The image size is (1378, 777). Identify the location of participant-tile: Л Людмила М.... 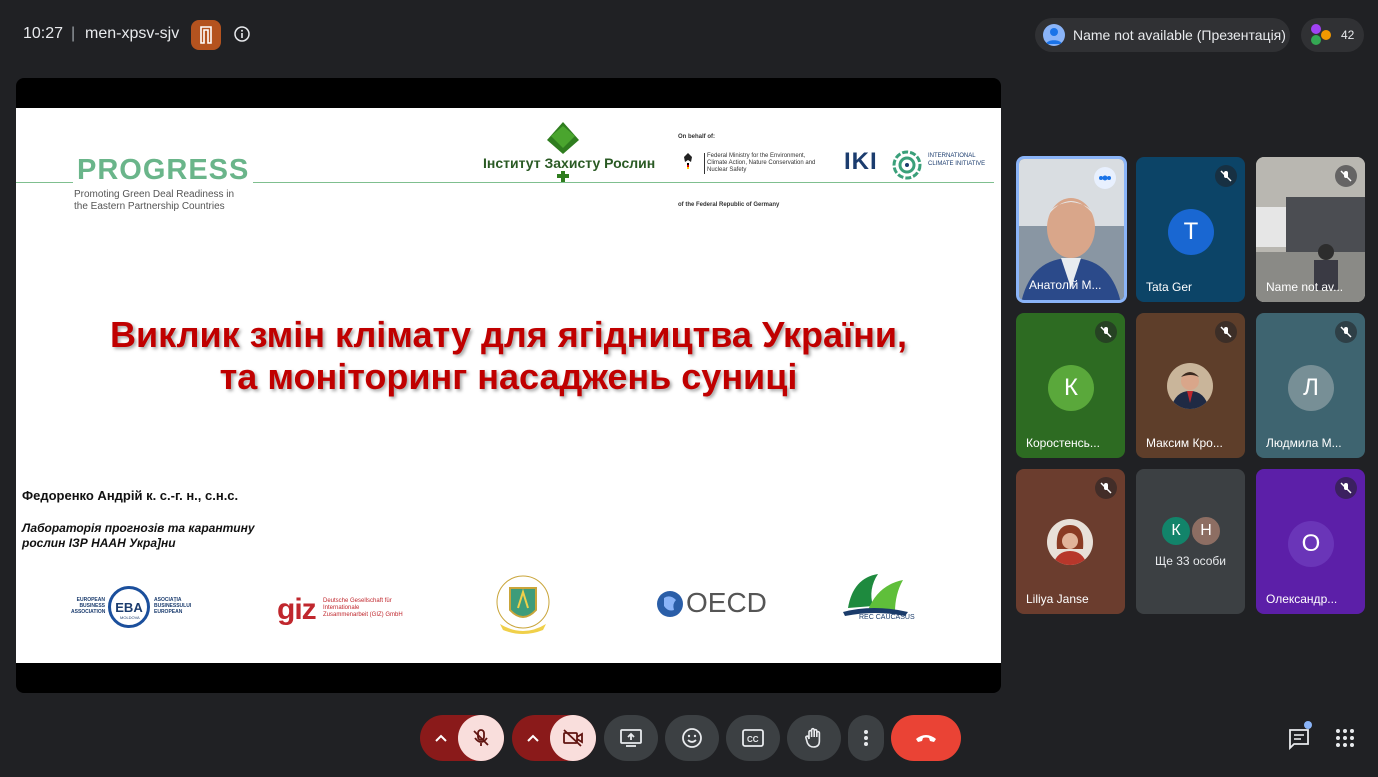
(1310, 385).